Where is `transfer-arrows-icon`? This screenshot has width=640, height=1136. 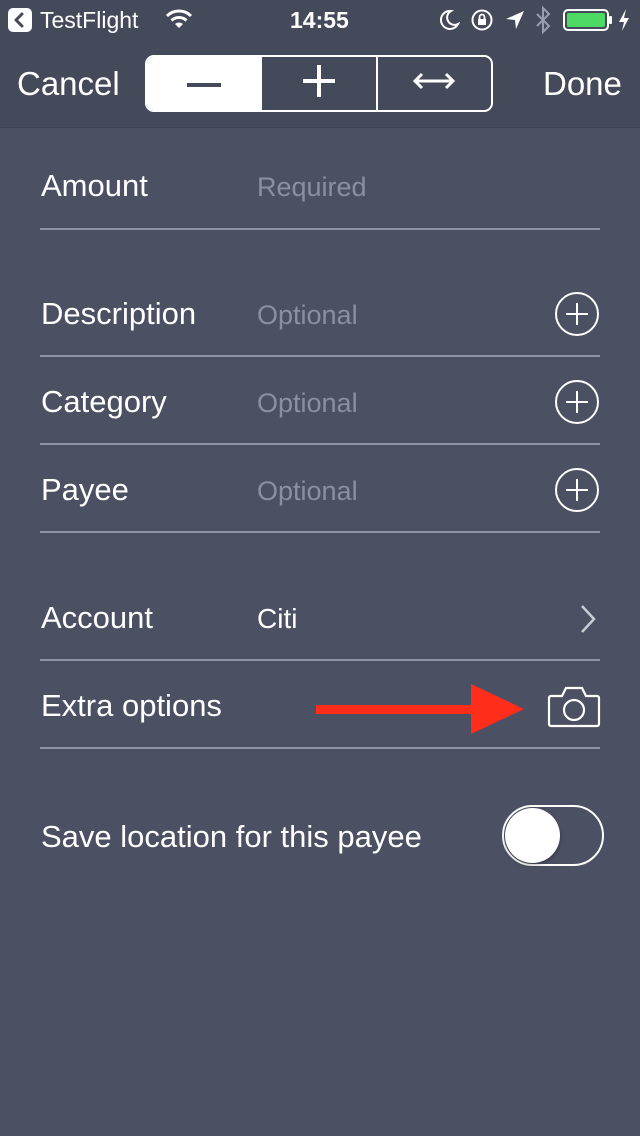 transfer-arrows-icon is located at coordinates (434, 83).